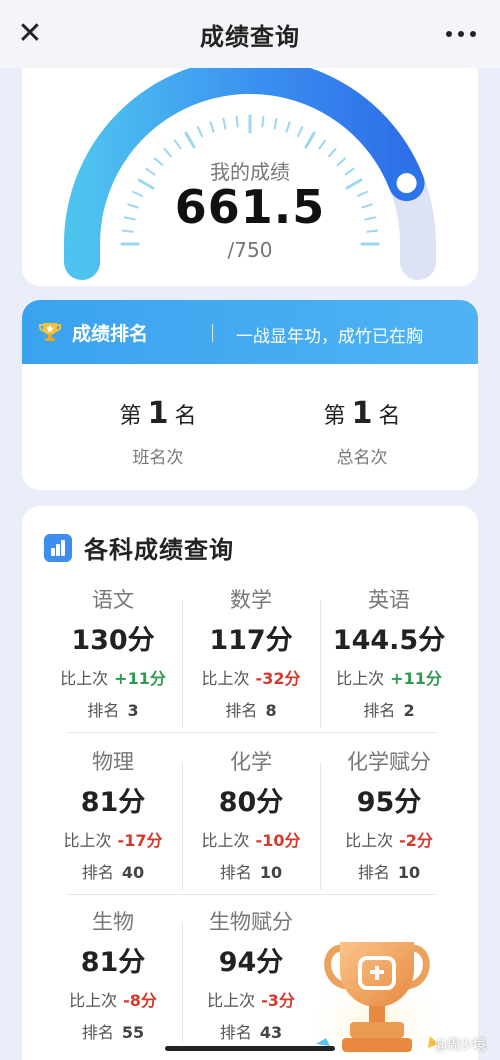 This screenshot has width=500, height=1060. What do you see at coordinates (30, 34) in the screenshot?
I see `close-icon: ✕` at bounding box center [30, 34].